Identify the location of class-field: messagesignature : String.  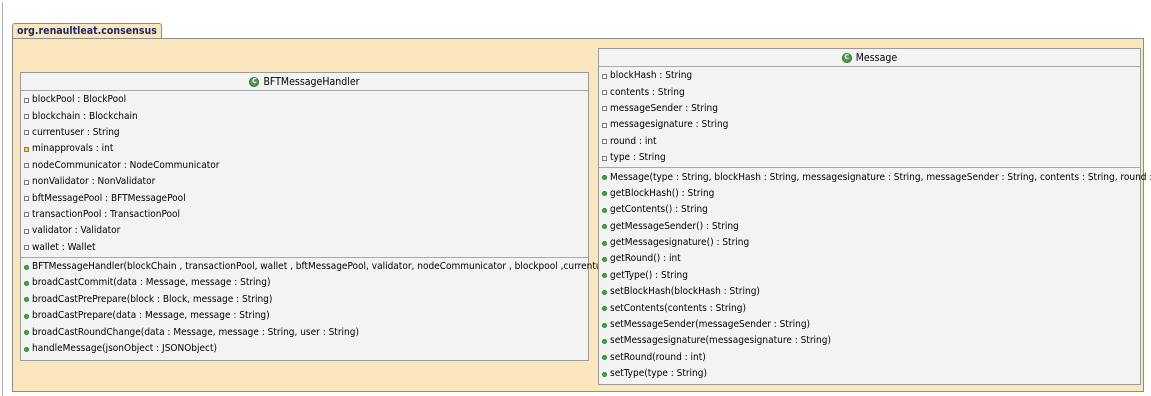
(869, 125).